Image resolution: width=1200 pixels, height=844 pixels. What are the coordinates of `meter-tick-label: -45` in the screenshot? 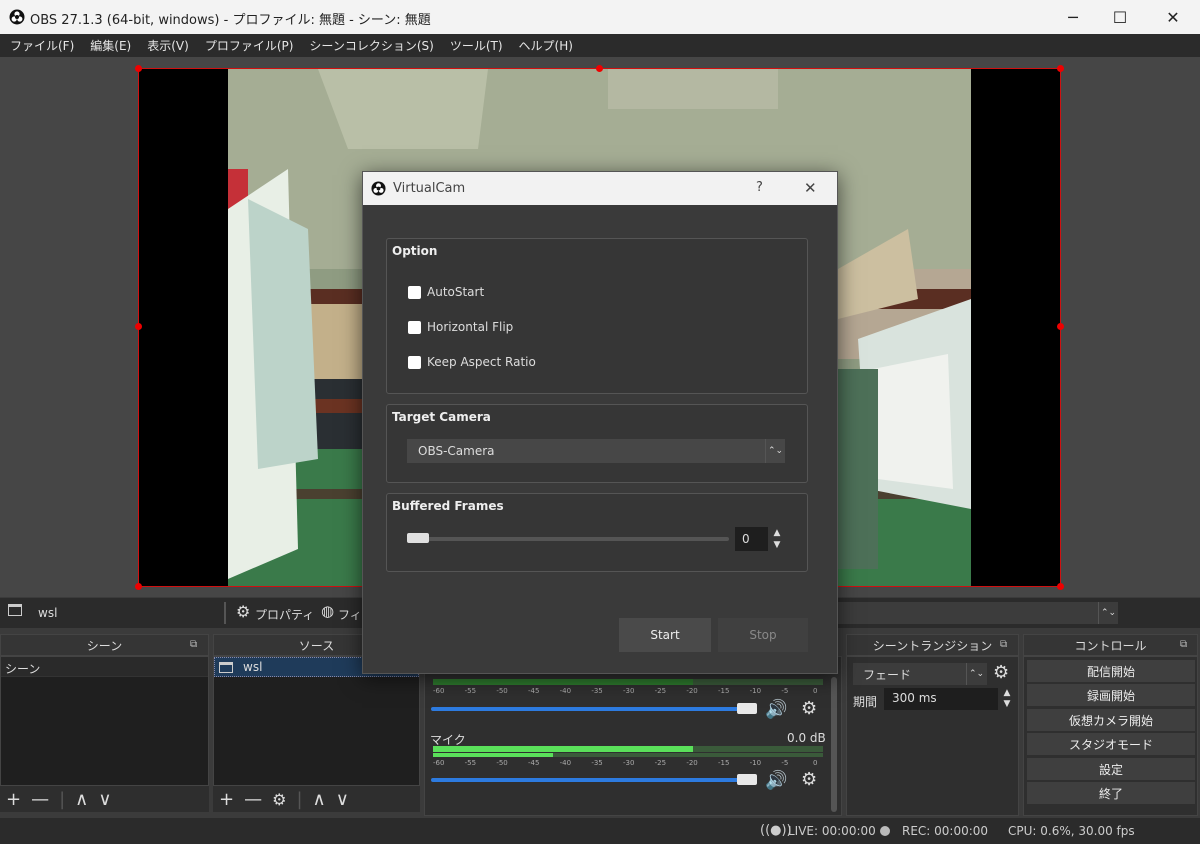 It's located at (534, 763).